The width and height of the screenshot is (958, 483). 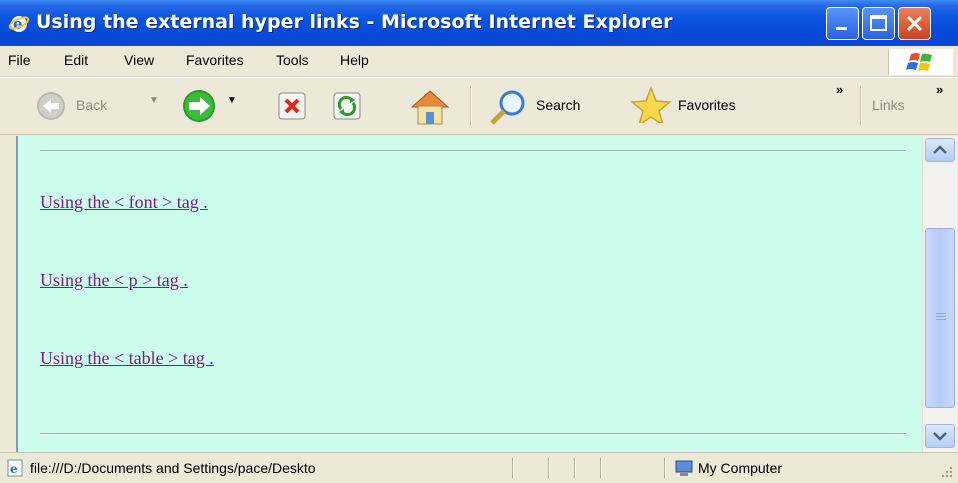 What do you see at coordinates (19, 60) in the screenshot?
I see `menu-file: File` at bounding box center [19, 60].